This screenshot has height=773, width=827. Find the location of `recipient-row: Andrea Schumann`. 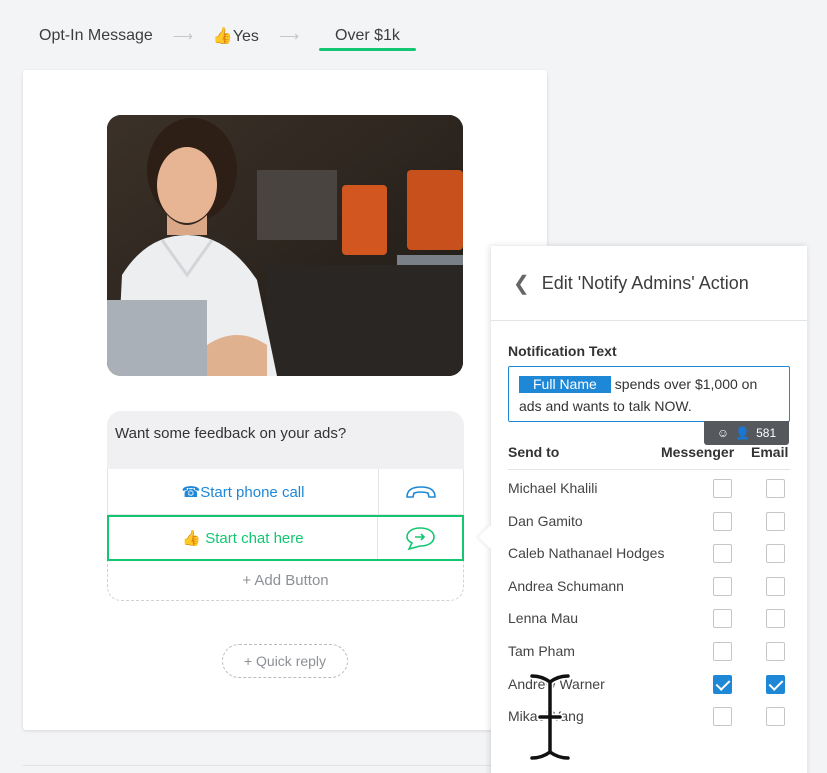

recipient-row: Andrea Schumann is located at coordinates (649, 586).